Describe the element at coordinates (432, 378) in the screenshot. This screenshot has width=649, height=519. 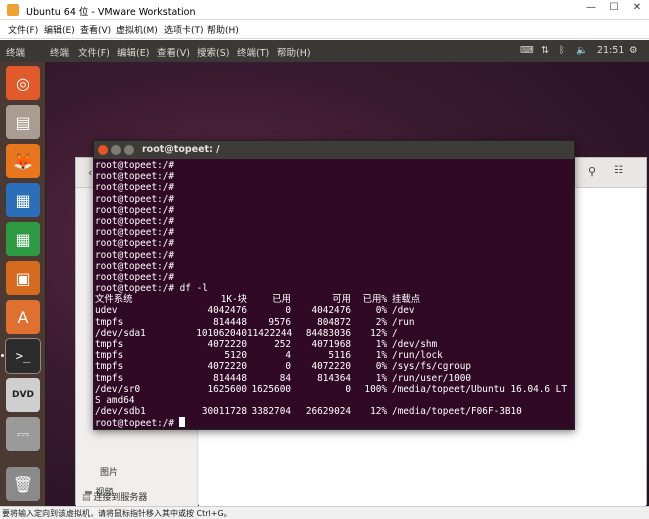
I see `df-cell: /run/user/1000` at that location.